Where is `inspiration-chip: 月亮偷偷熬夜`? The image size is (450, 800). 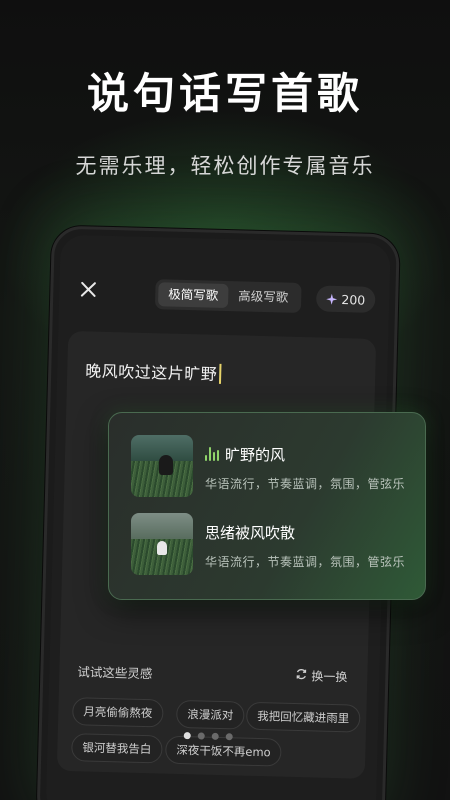
inspiration-chip: 月亮偷偷熬夜 is located at coordinates (117, 712).